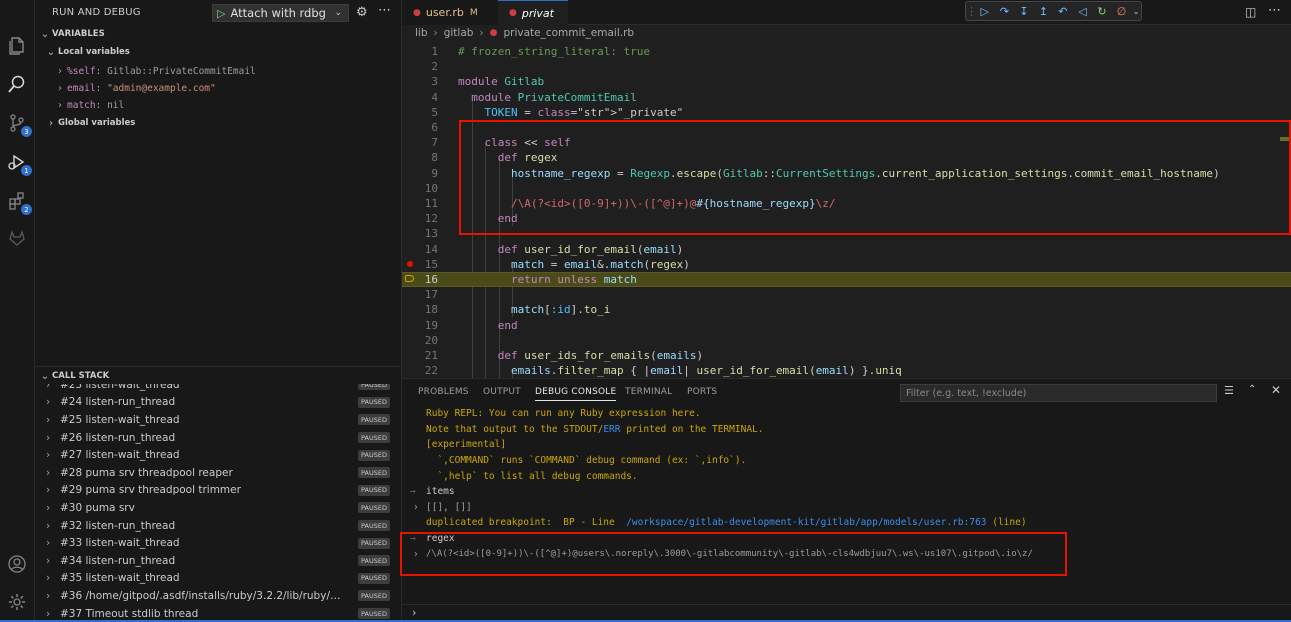  I want to click on line-number: 22, so click(420, 370).